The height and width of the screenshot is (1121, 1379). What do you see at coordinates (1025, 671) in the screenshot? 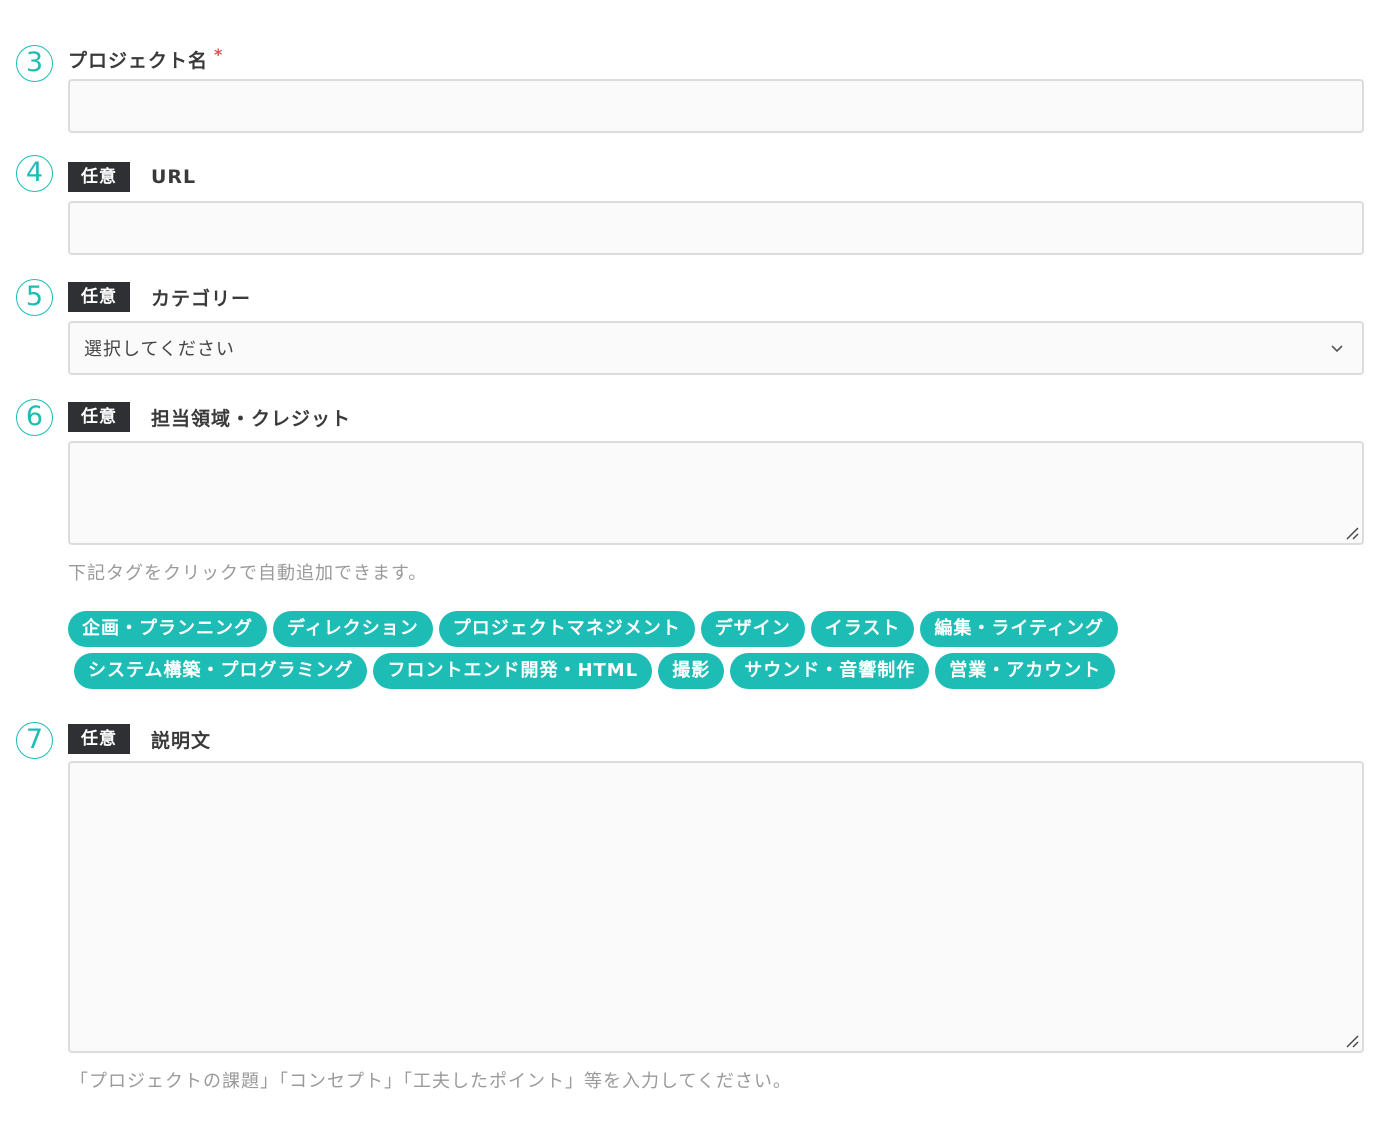
I see `credit-tag: 営業・アカウント` at bounding box center [1025, 671].